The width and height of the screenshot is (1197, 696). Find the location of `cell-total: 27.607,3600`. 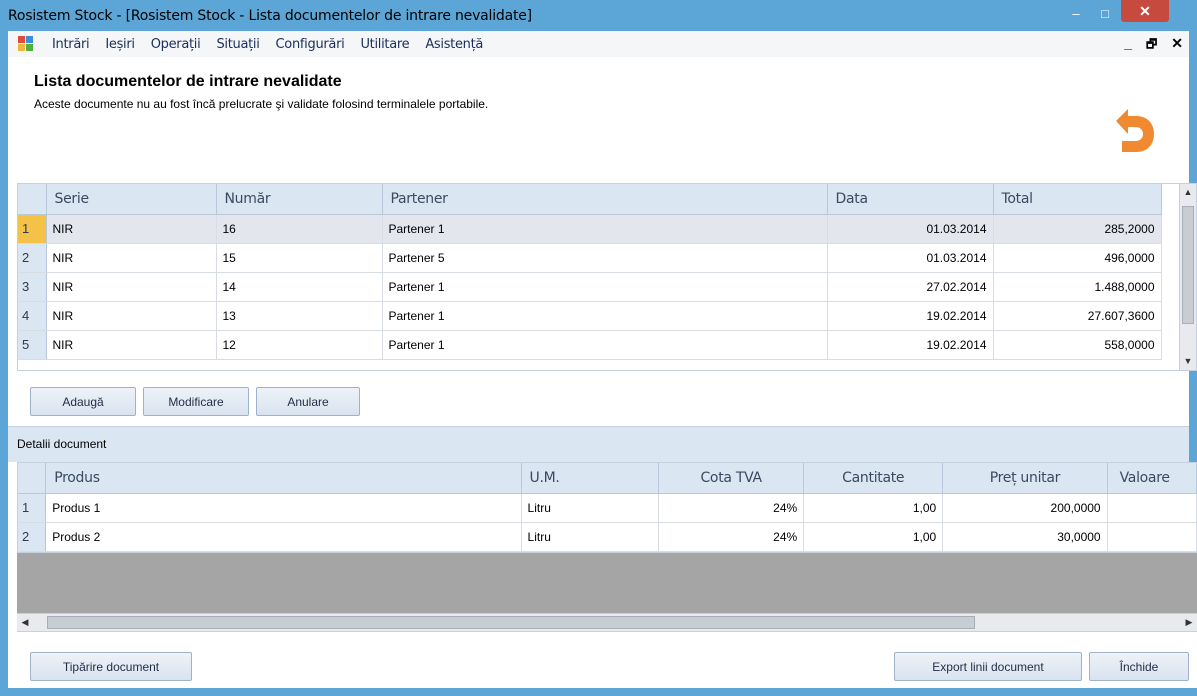

cell-total: 27.607,3600 is located at coordinates (1077, 316).